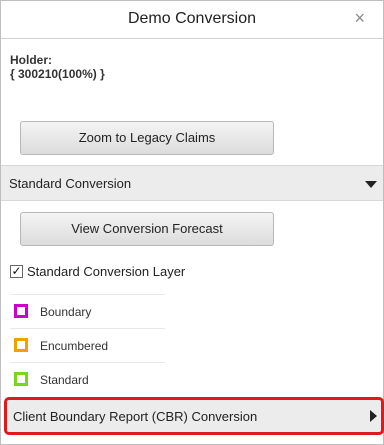 This screenshot has width=384, height=445. Describe the element at coordinates (74, 346) in the screenshot. I see `legend-label: Encumbered` at that location.